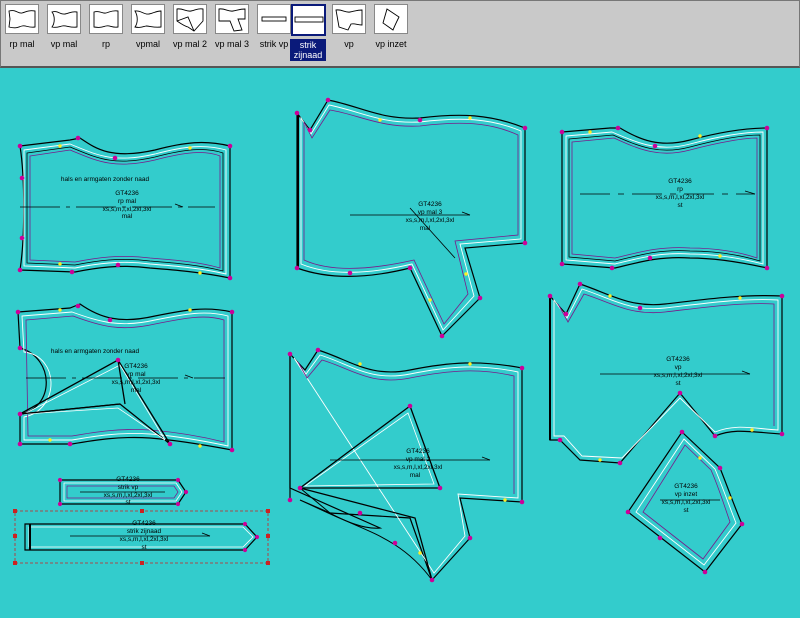  I want to click on piece-vp-inzet: GT4236 vp inzet xs,s,m,l,xl,2xl,3xl st, so click(685, 502).